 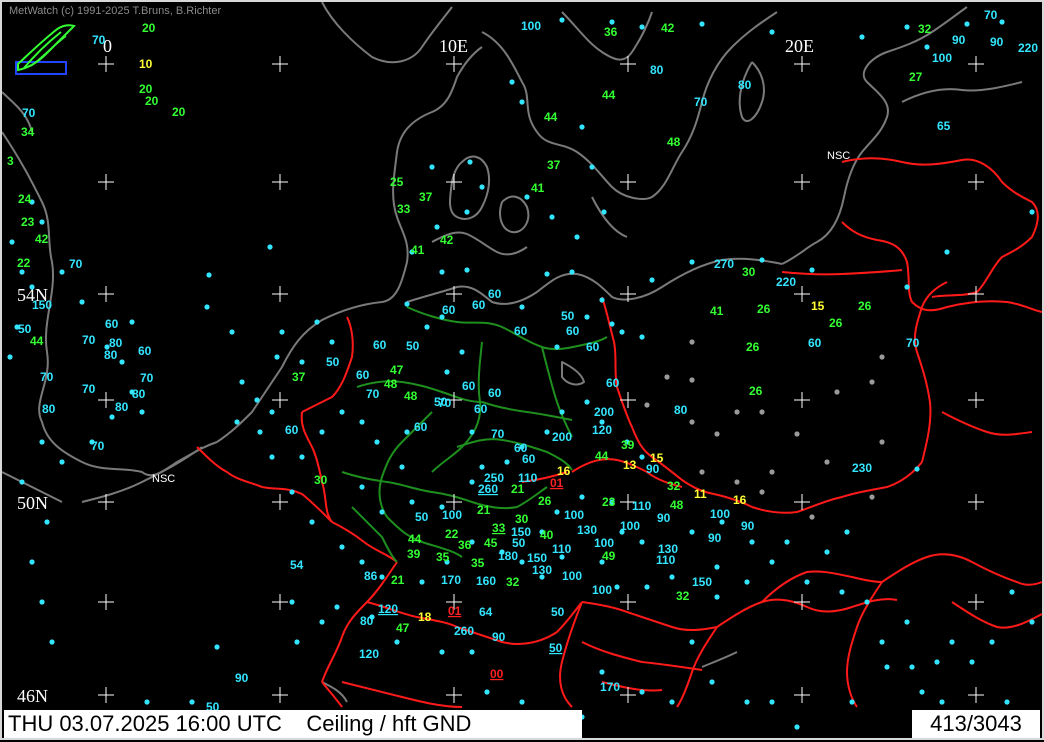 What do you see at coordinates (611, 32) in the screenshot?
I see `observation-value: 36` at bounding box center [611, 32].